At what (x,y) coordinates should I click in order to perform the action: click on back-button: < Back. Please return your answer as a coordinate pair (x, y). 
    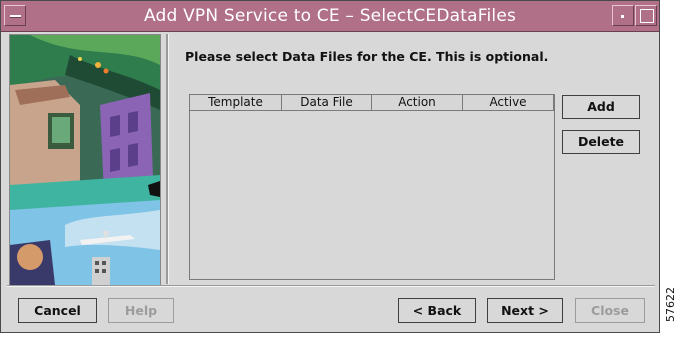
    Looking at the image, I should click on (437, 310).